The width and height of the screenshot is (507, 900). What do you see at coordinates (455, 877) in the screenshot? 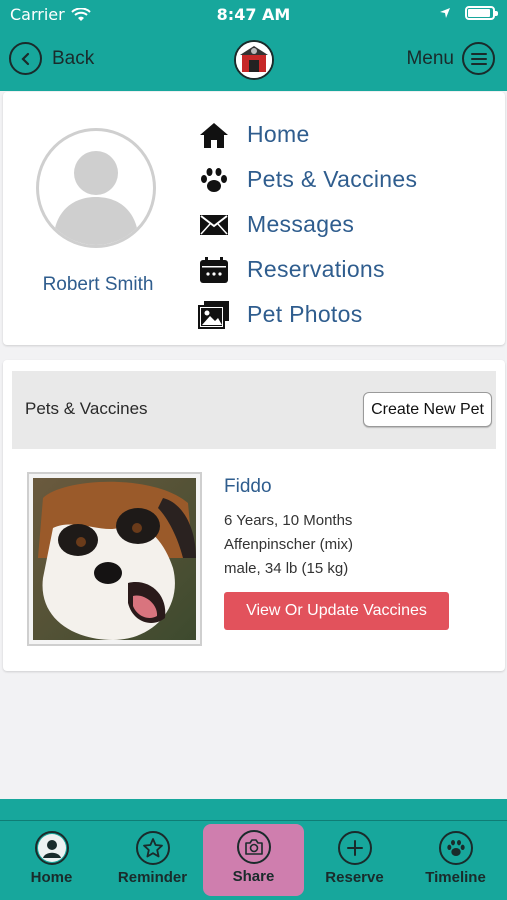
I see `tab-label: Timeline` at bounding box center [455, 877].